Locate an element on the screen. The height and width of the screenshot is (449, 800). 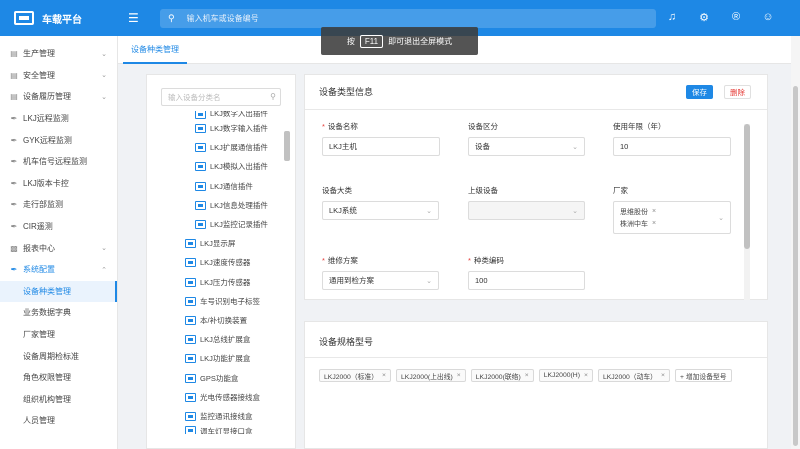
sidebar-item-gyk-monitor: ✒ GYK远程监测 is located at coordinates (58, 140).